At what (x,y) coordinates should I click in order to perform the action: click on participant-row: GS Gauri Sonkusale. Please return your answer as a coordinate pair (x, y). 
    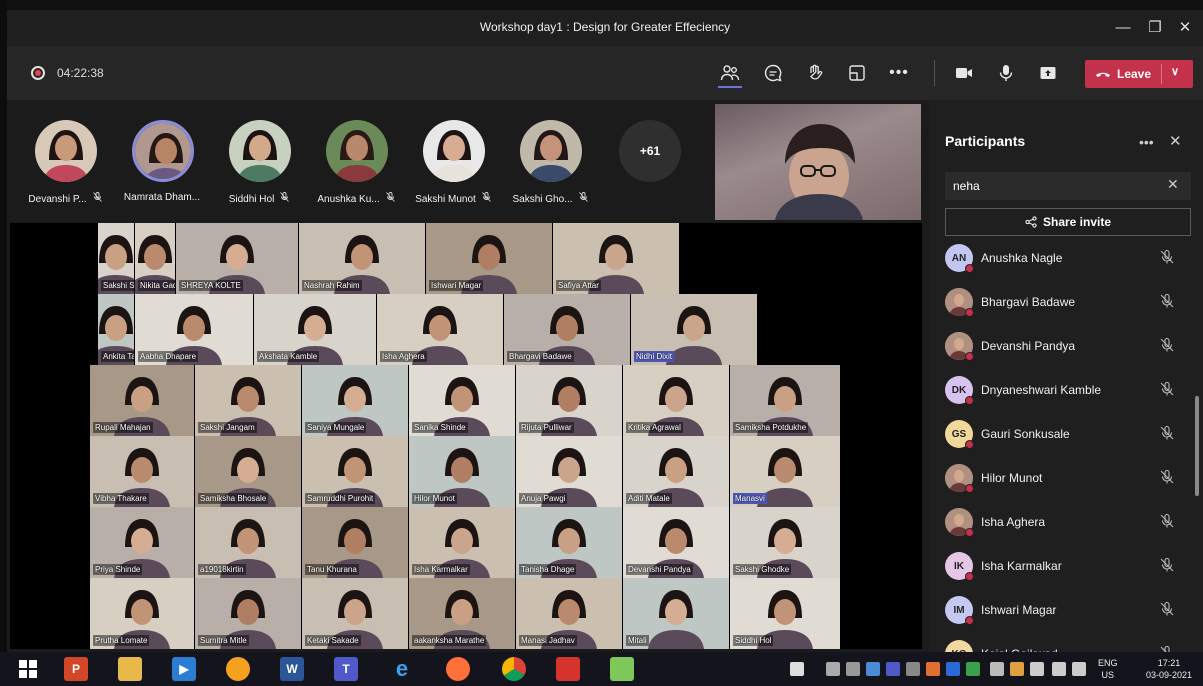
    Looking at the image, I should click on (1060, 434).